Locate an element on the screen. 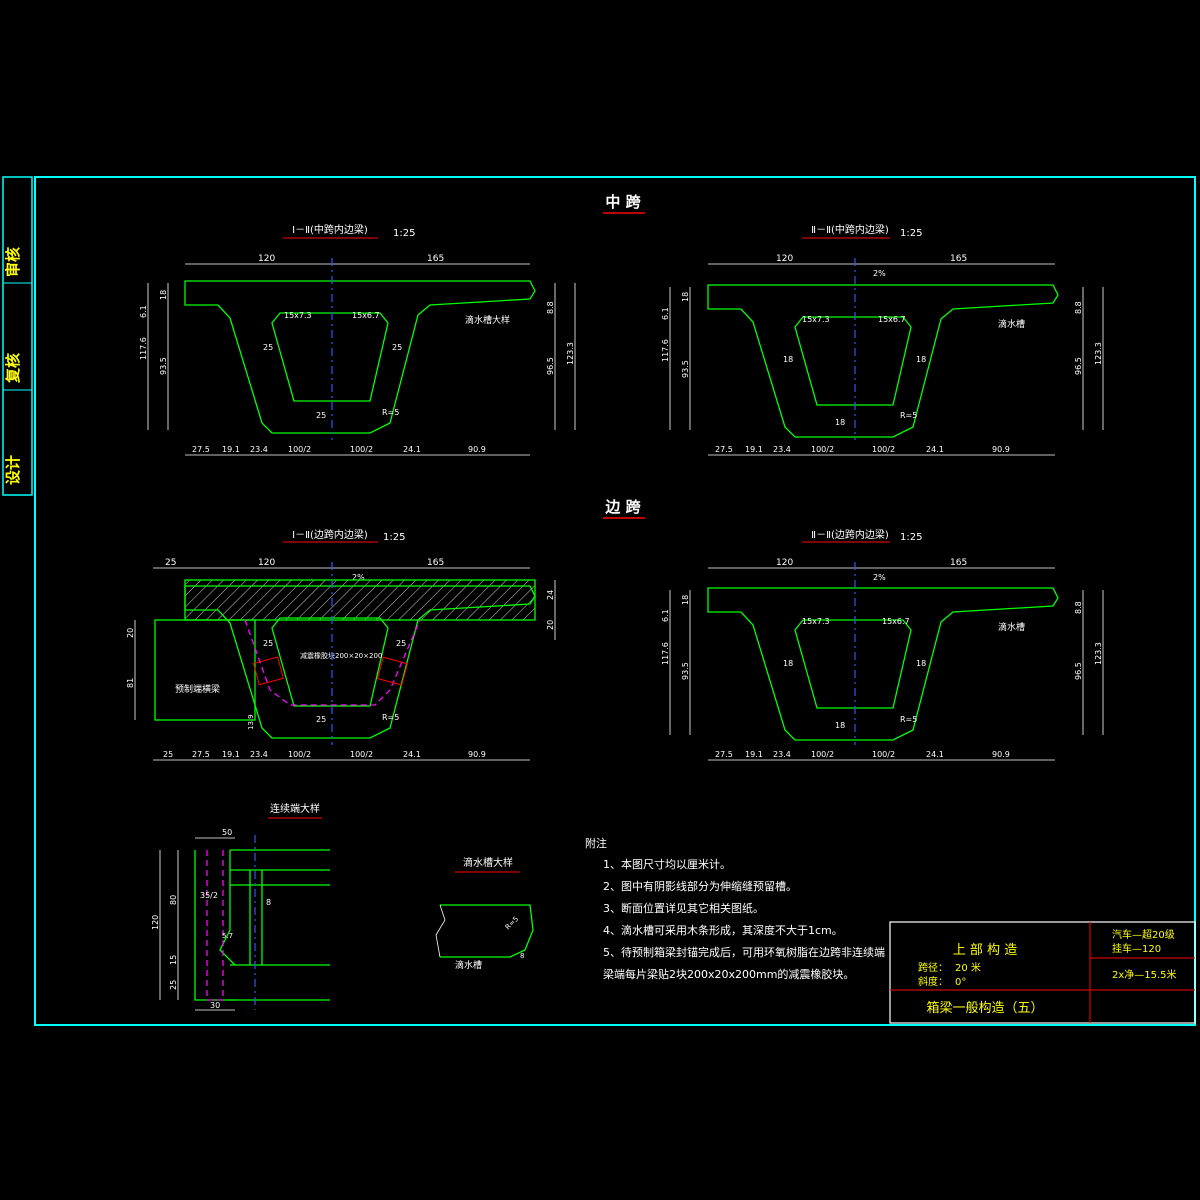 This screenshot has width=1200, height=1200. svg-text: 50 is located at coordinates (227, 832).